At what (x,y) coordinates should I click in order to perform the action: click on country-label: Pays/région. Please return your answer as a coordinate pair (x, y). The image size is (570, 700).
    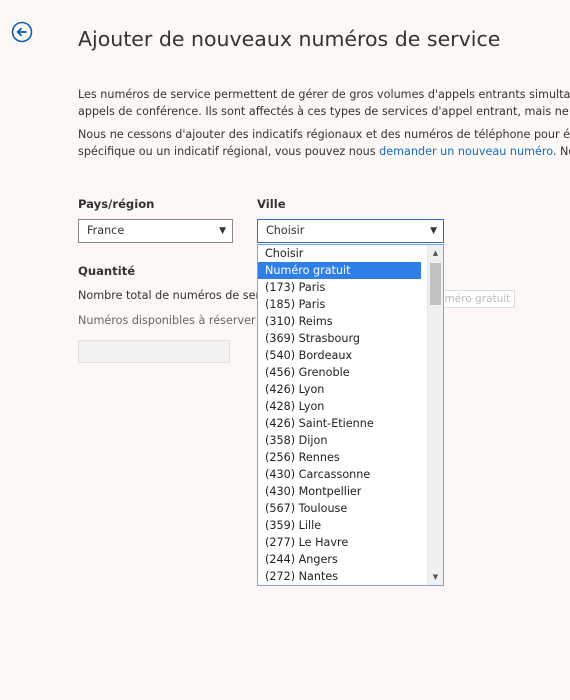
    Looking at the image, I should click on (116, 204).